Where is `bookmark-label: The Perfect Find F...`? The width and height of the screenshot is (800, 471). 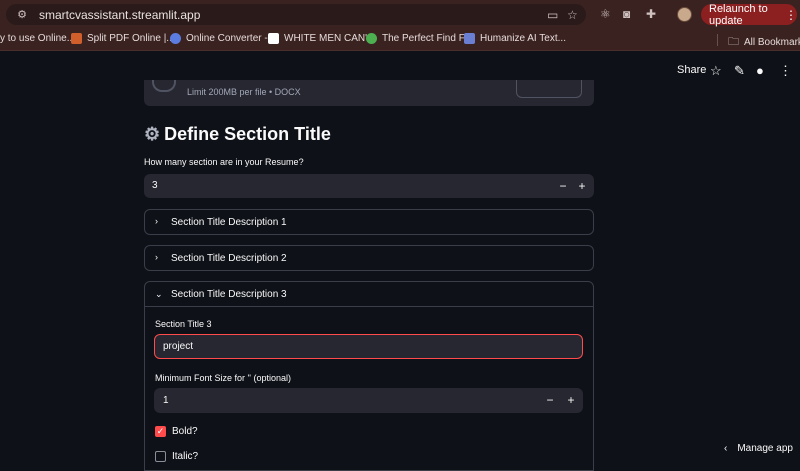 bookmark-label: The Perfect Find F... is located at coordinates (427, 38).